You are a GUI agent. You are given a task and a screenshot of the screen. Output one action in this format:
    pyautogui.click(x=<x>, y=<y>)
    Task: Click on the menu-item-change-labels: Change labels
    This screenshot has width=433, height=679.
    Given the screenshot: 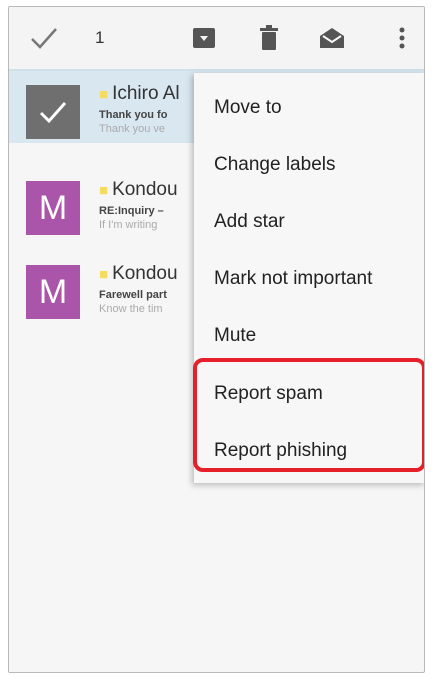 What is the action you would take?
    pyautogui.click(x=274, y=165)
    